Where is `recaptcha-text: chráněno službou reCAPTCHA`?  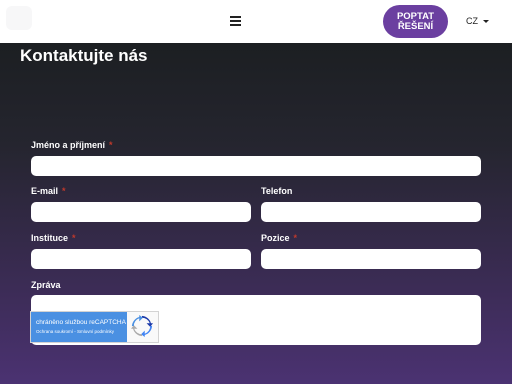
recaptcha-text: chráněno službou reCAPTCHA is located at coordinates (81, 322).